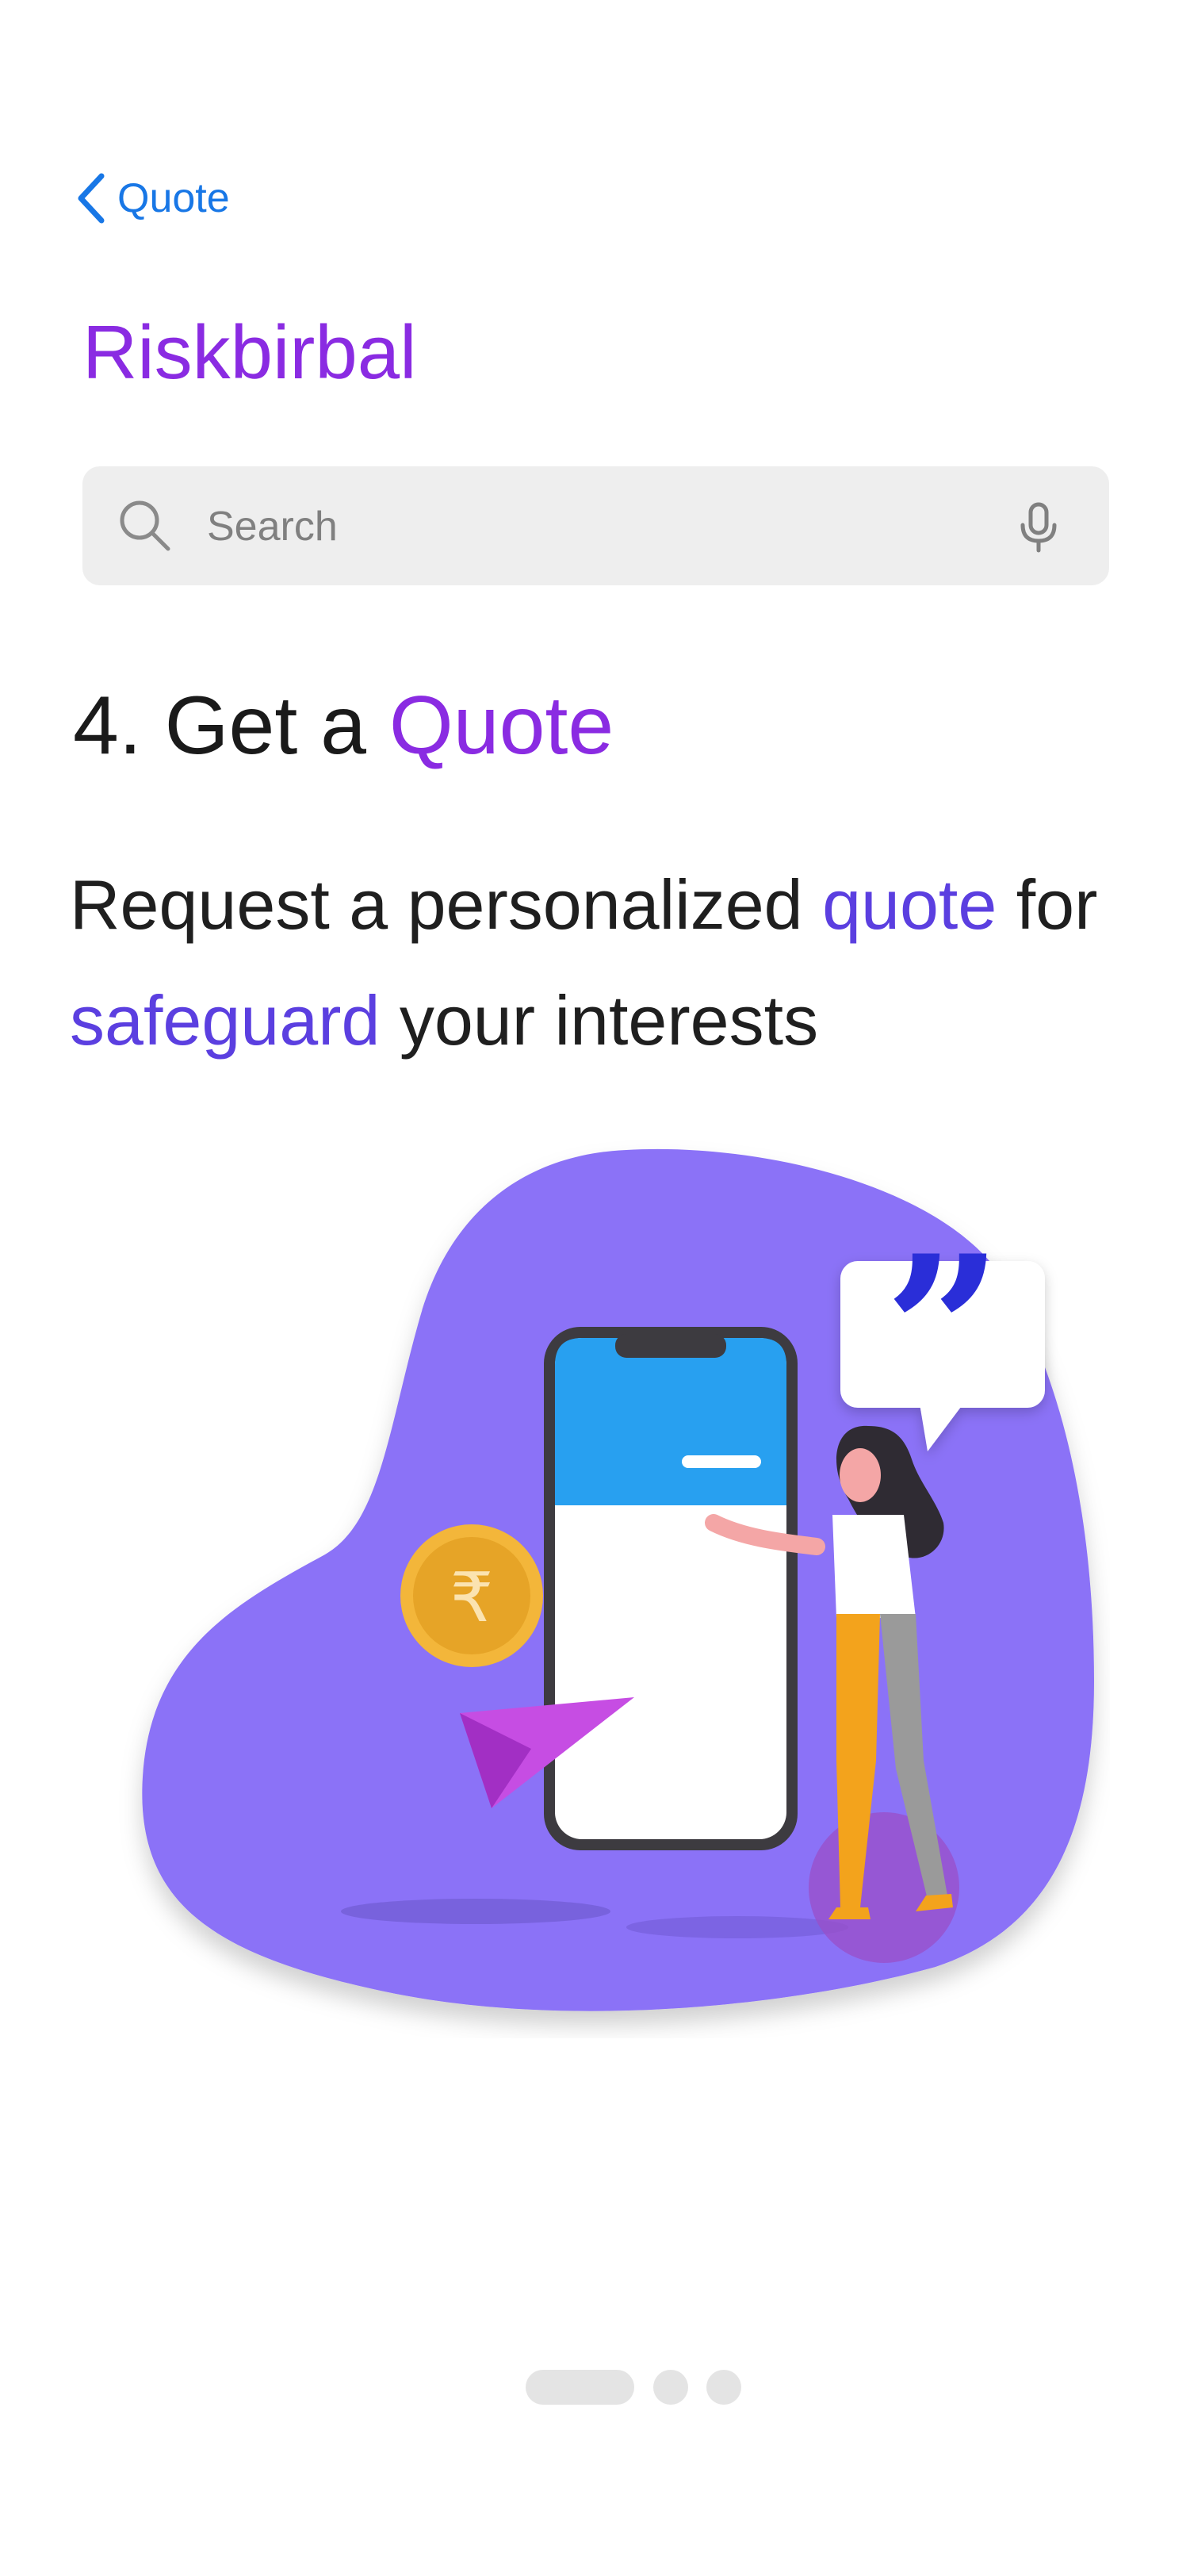 The image size is (1190, 2576). I want to click on page-indicator, so click(595, 2388).